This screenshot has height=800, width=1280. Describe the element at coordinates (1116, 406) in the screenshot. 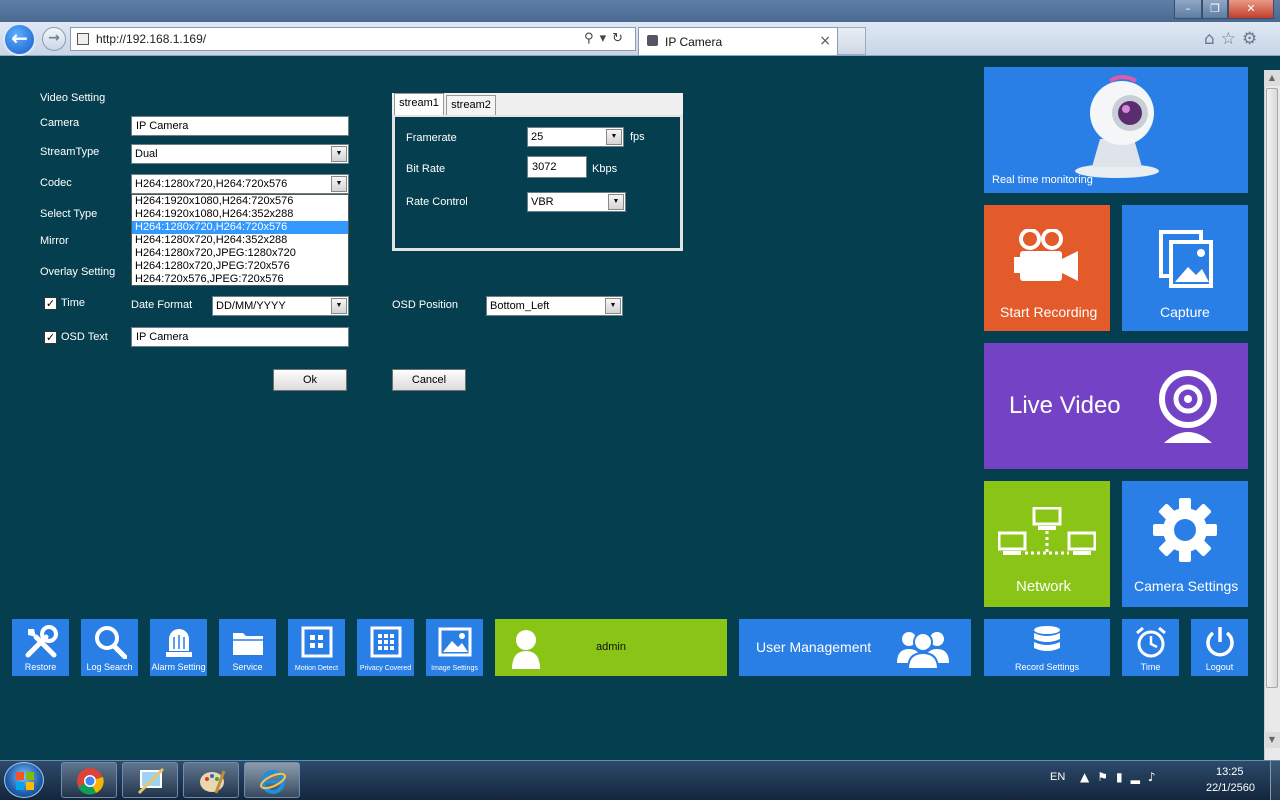

I see `live-video-tile: Live Video` at that location.